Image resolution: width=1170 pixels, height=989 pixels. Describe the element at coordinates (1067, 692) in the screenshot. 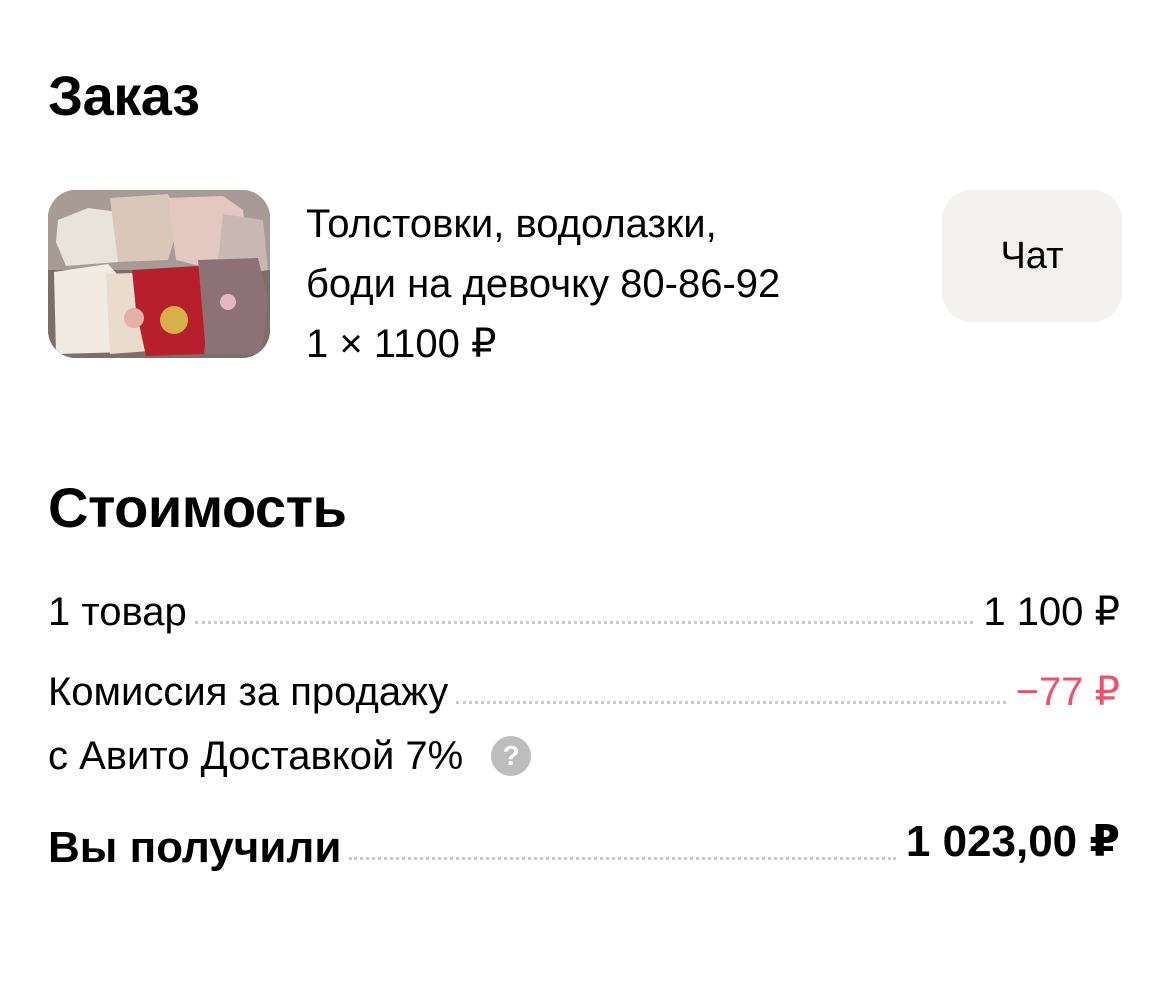

I see `commission-value: −77 ₽` at that location.